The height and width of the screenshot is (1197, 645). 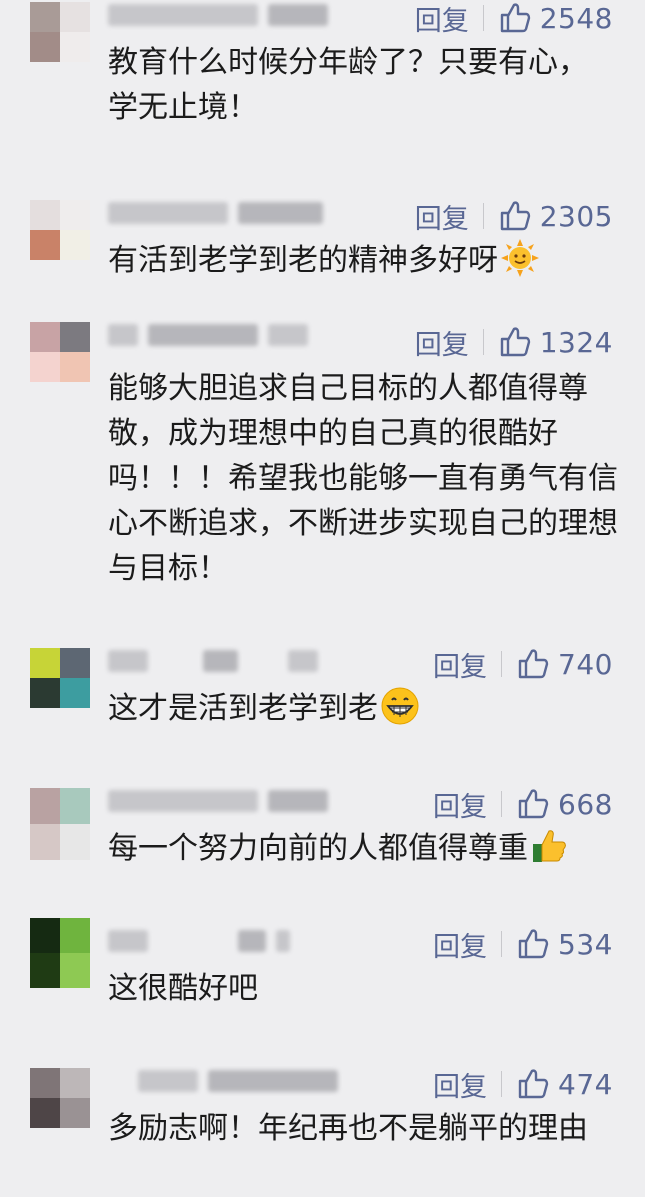 What do you see at coordinates (348, 1128) in the screenshot?
I see `comment-text: 多励志啊！年纪再也不是躺平的理由` at bounding box center [348, 1128].